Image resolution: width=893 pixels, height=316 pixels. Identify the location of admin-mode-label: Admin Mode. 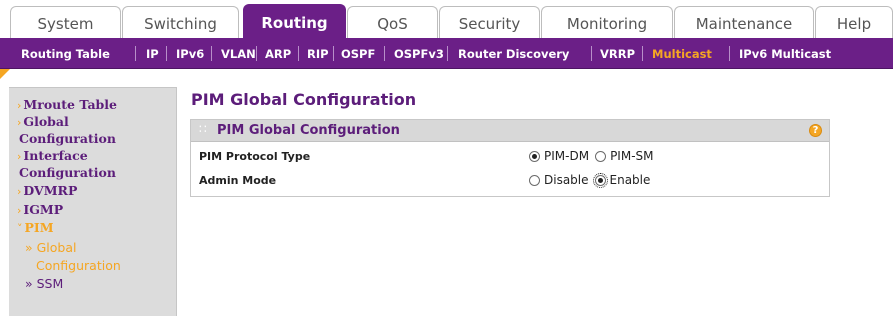
(238, 180).